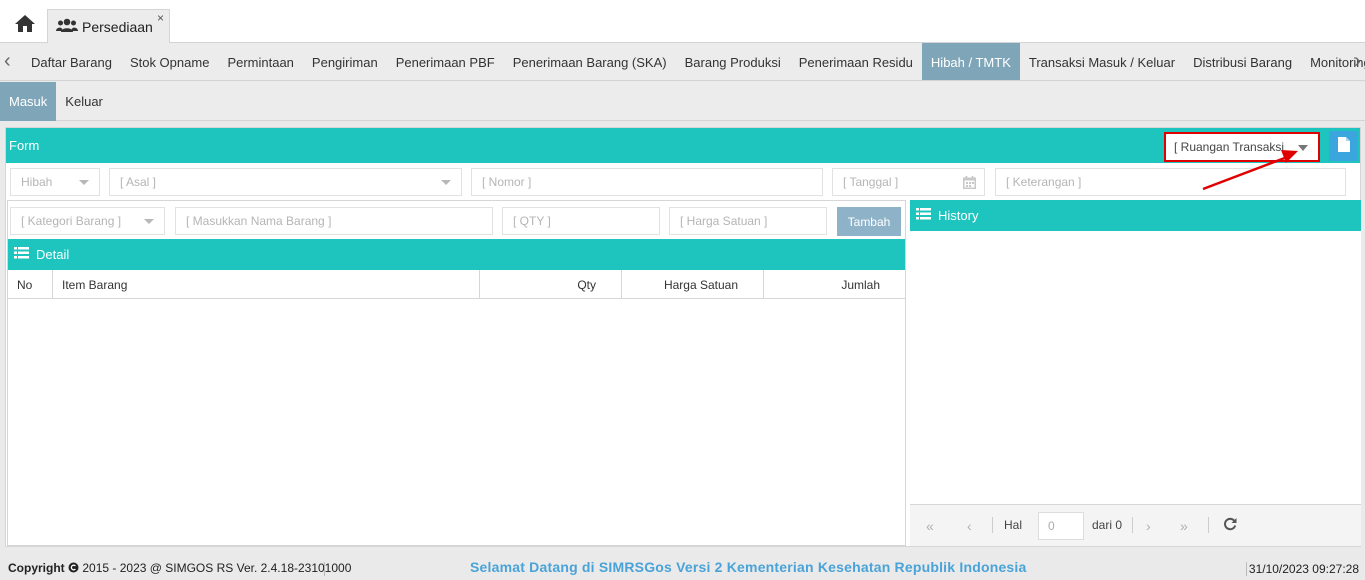 The width and height of the screenshot is (1365, 580). Describe the element at coordinates (532, 221) in the screenshot. I see `qty-placeholder: [ QTY ]` at that location.